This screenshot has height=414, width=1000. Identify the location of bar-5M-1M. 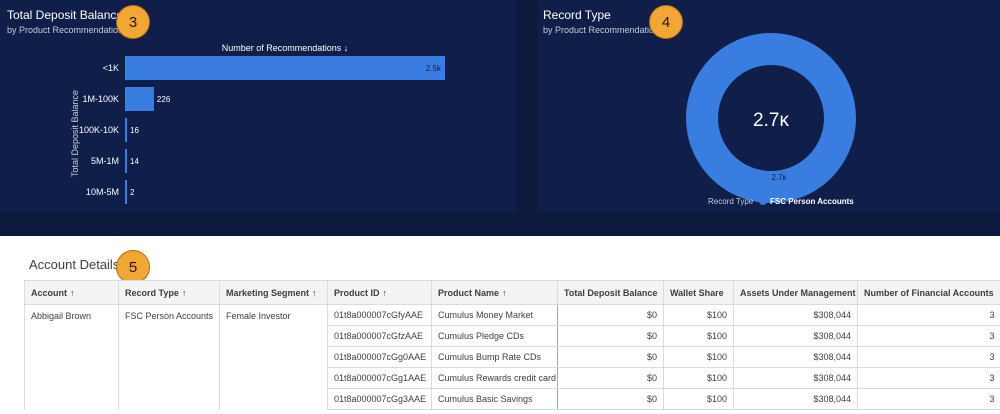
(126, 161).